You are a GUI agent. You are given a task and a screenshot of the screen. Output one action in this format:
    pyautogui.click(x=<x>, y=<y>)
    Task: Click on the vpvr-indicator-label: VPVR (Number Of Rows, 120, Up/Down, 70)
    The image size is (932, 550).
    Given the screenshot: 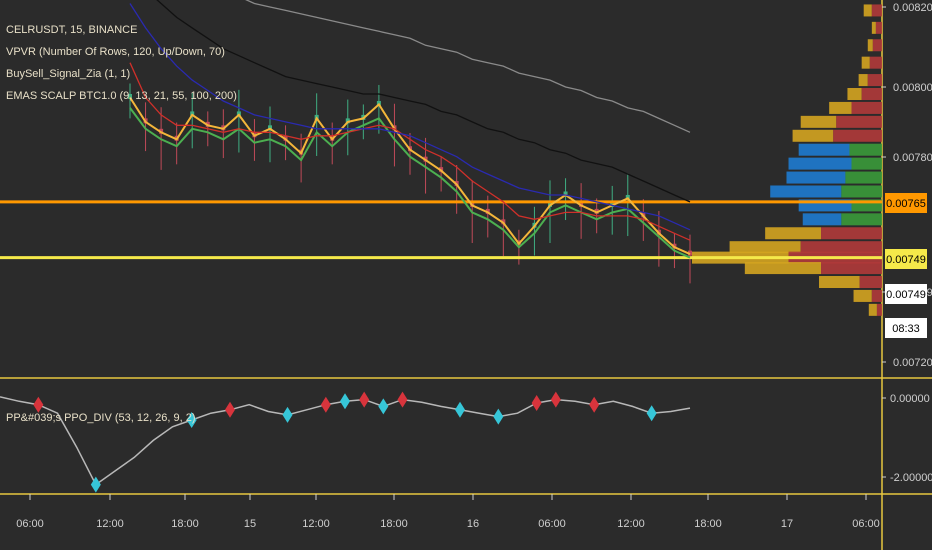 What is the action you would take?
    pyautogui.click(x=115, y=52)
    